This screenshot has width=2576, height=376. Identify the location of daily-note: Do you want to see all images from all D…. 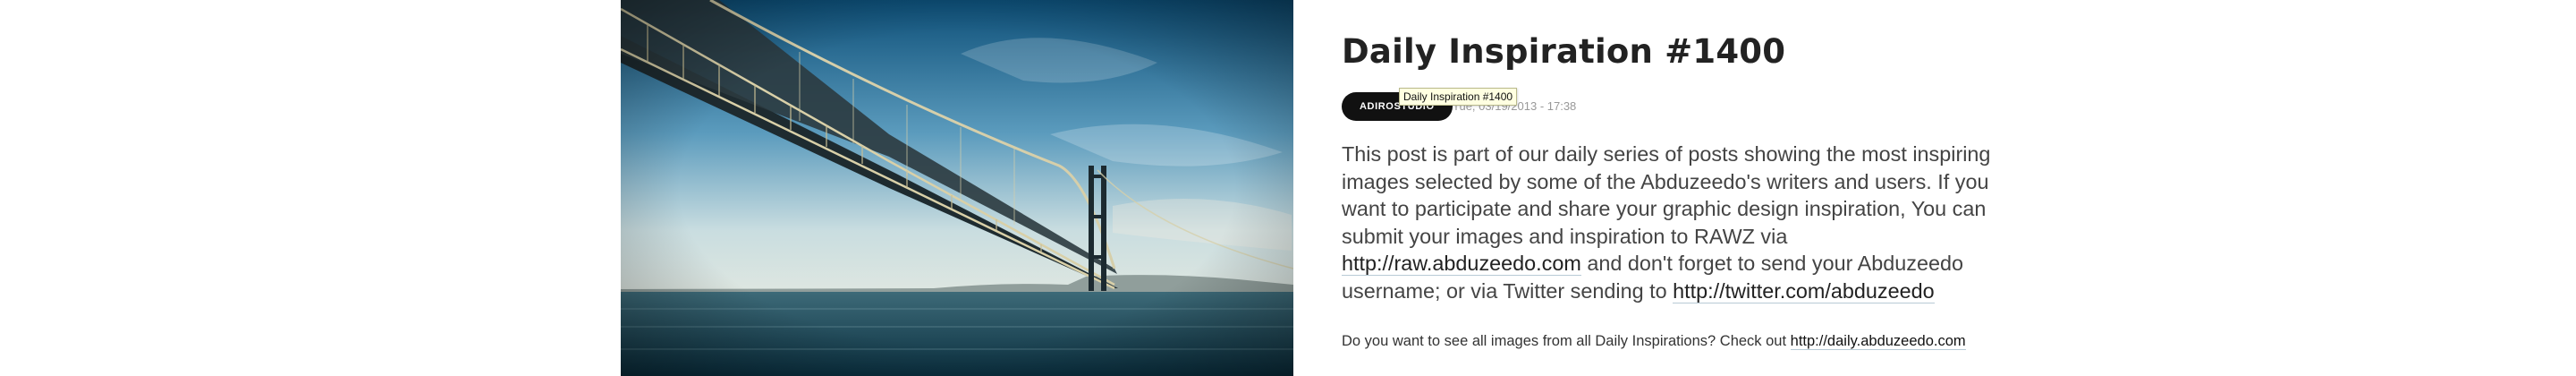
(1654, 341).